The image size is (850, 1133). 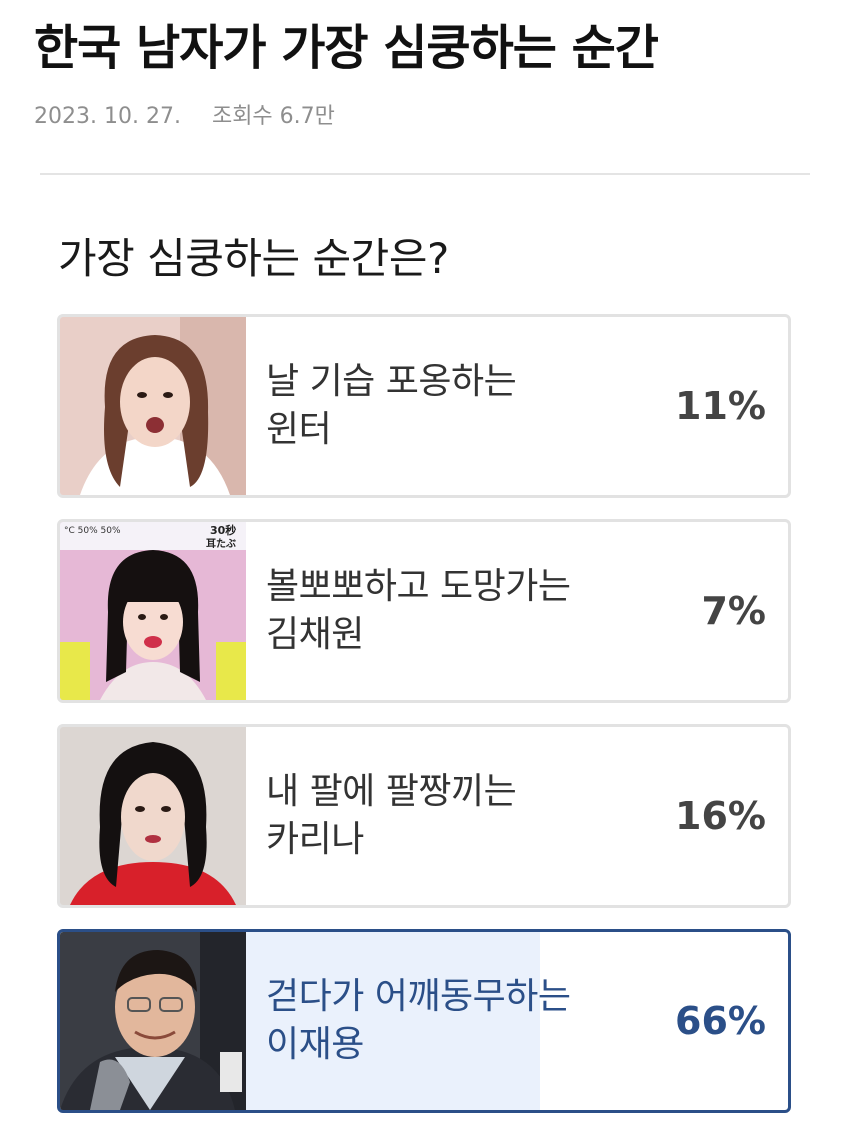 What do you see at coordinates (153, 1021) in the screenshot?
I see `photo-lee-jaeyong` at bounding box center [153, 1021].